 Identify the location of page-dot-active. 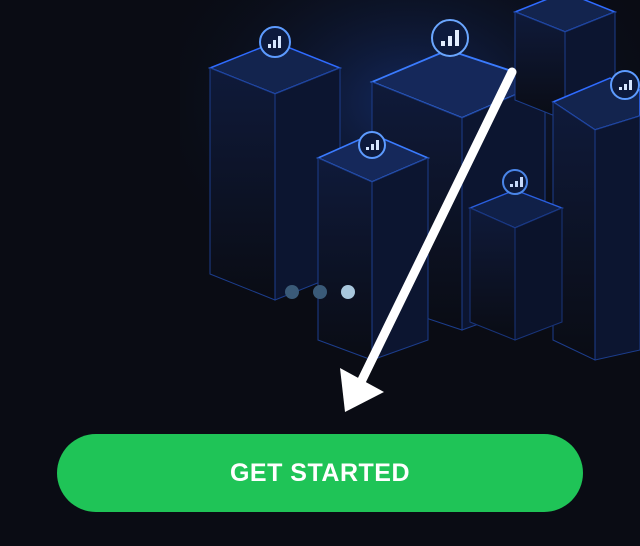
(348, 292).